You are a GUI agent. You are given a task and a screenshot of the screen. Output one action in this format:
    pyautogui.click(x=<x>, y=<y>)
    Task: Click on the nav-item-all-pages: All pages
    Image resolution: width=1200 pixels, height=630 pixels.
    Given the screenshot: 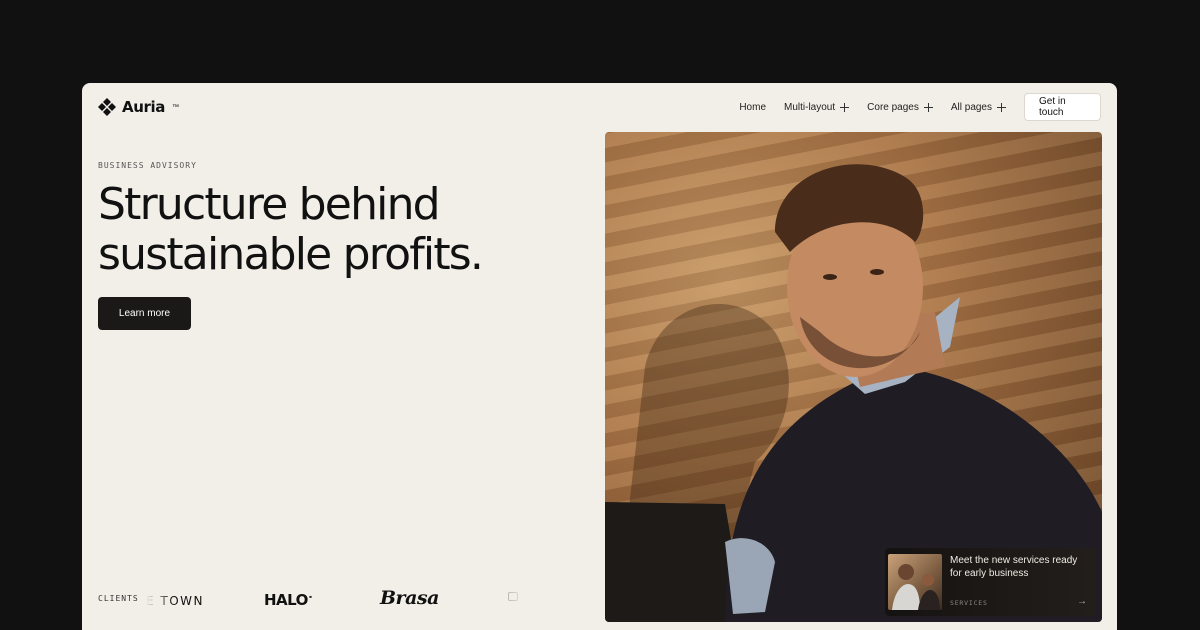 What is the action you would take?
    pyautogui.click(x=978, y=107)
    